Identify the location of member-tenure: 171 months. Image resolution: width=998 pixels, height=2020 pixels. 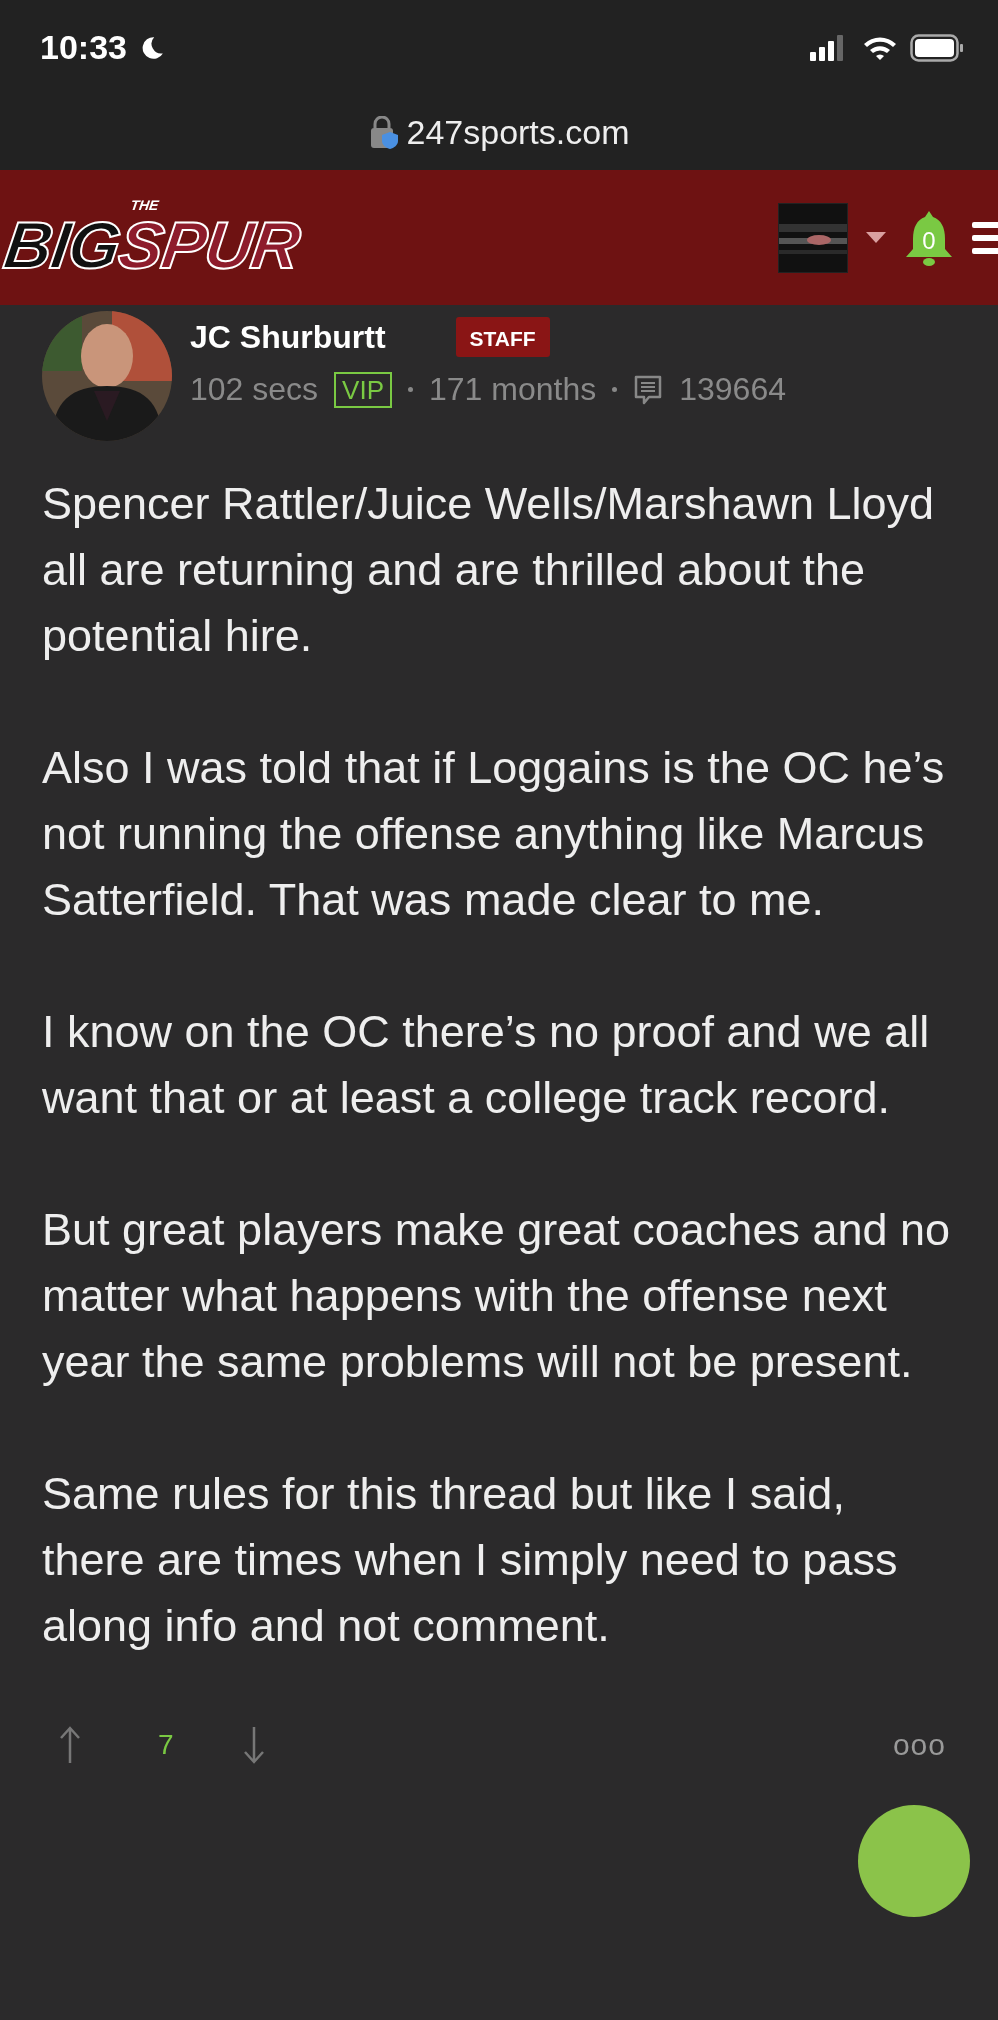
(513, 389).